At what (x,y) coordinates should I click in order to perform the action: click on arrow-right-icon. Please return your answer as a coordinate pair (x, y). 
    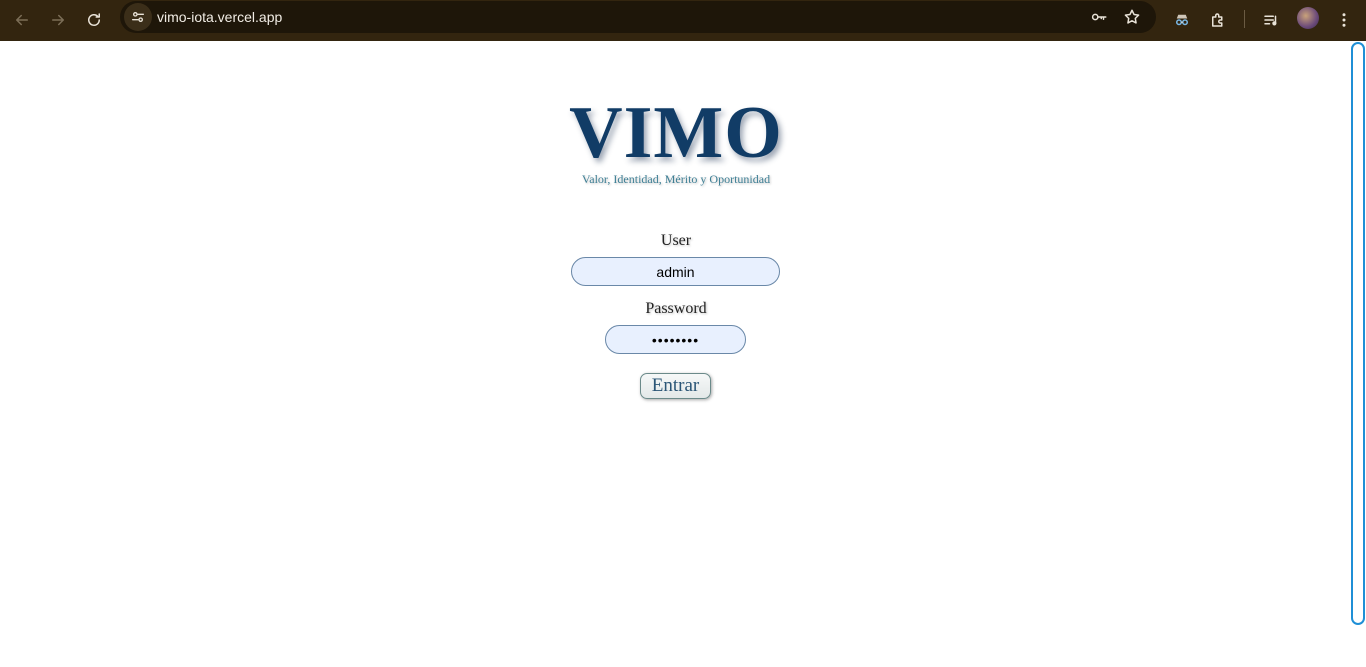
    Looking at the image, I should click on (58, 20).